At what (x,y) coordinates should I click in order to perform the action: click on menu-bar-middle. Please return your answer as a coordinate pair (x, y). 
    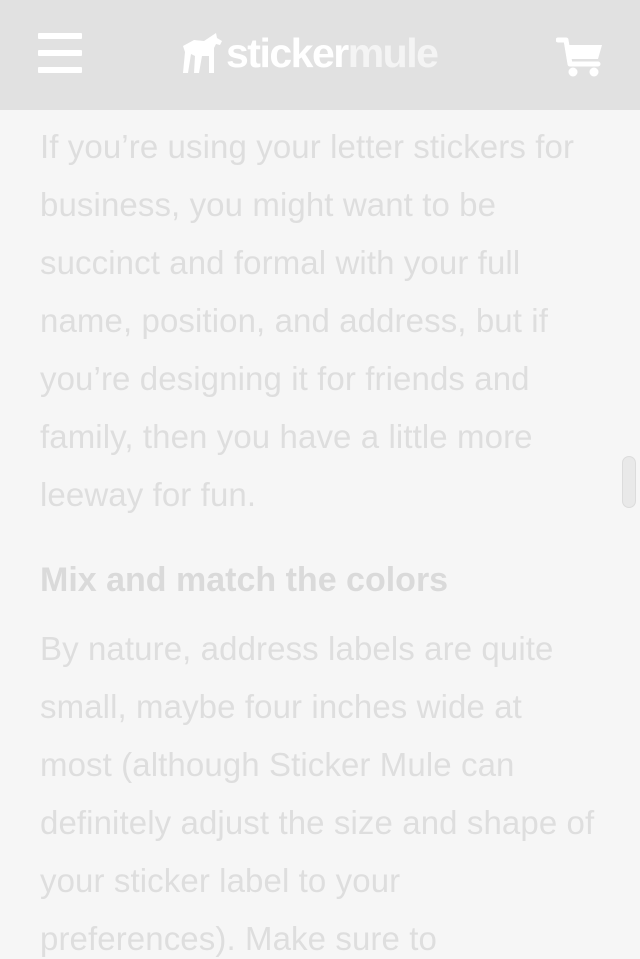
    Looking at the image, I should click on (60, 53).